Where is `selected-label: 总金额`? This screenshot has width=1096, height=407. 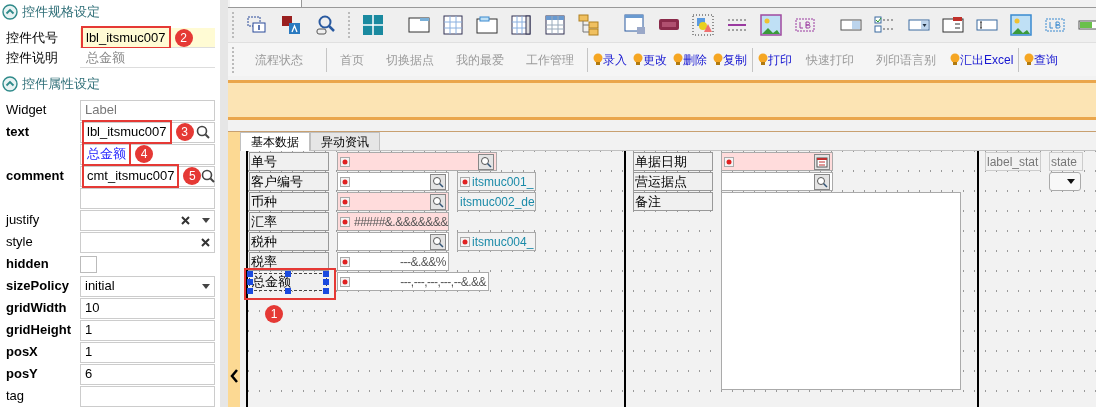 selected-label: 总金额 is located at coordinates (288, 282).